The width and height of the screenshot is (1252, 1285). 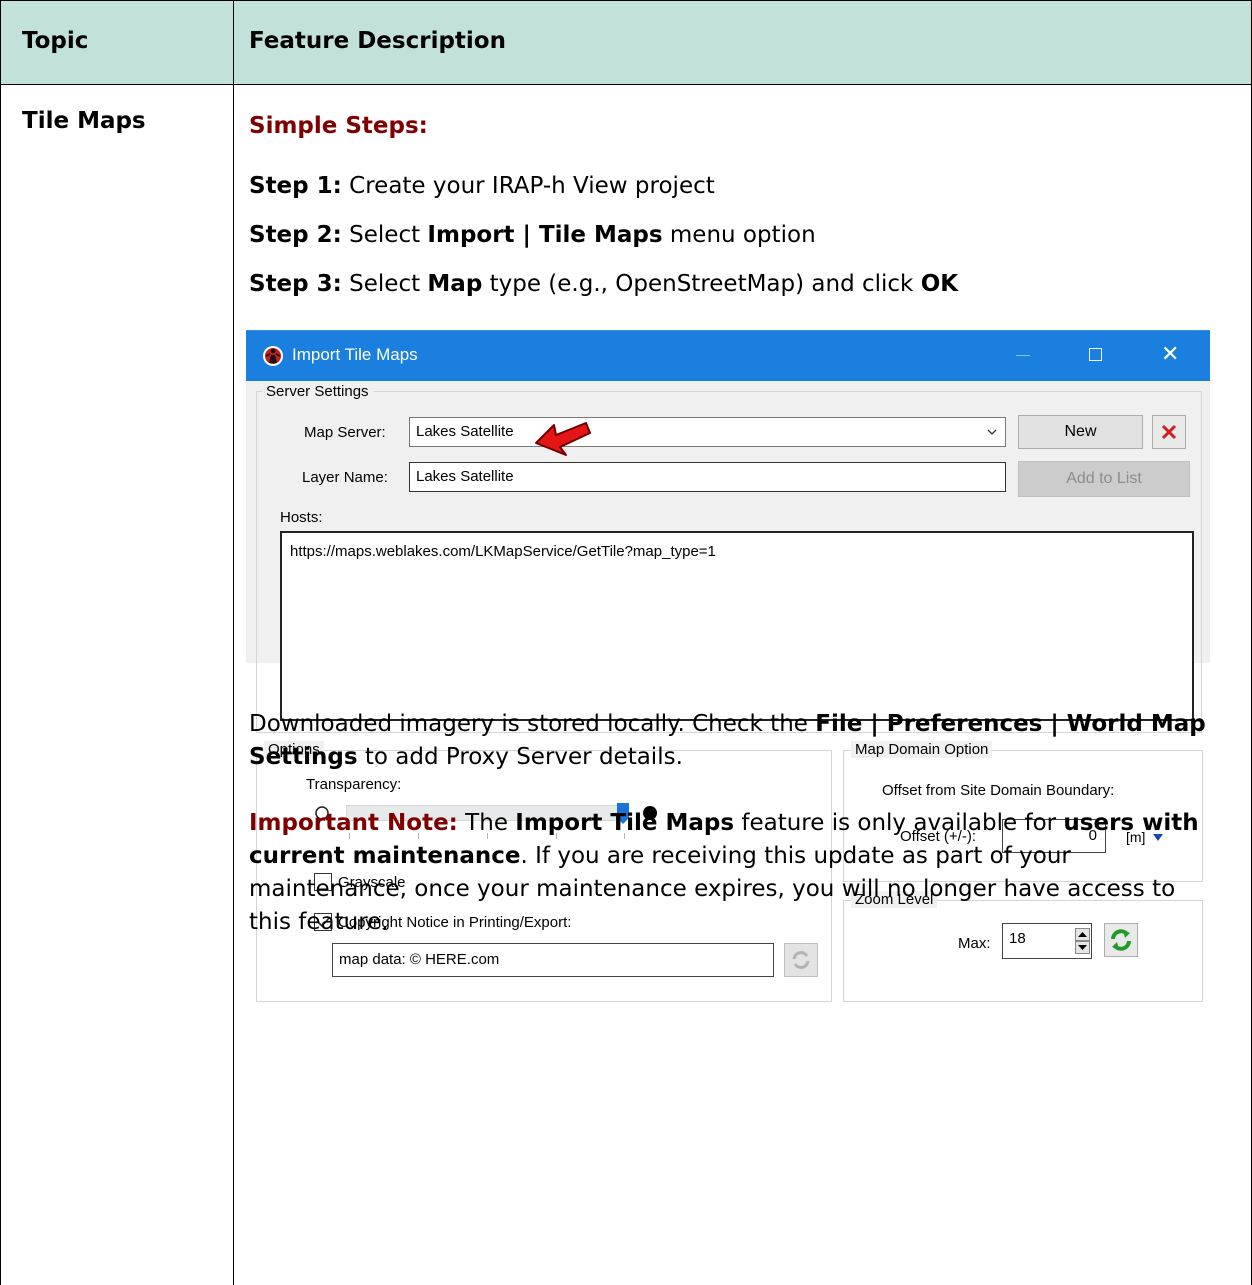 I want to click on minimize-button, so click(x=1023, y=355).